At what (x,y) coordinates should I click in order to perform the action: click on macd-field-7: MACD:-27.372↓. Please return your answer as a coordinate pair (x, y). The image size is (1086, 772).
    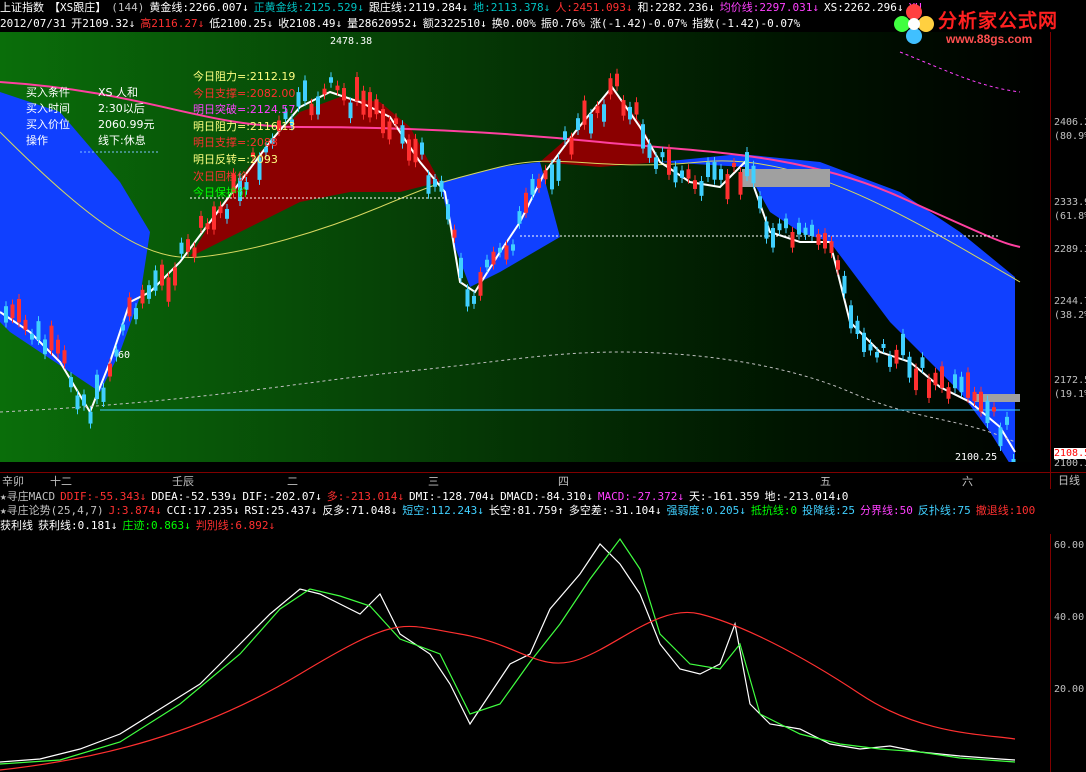
    Looking at the image, I should click on (640, 496).